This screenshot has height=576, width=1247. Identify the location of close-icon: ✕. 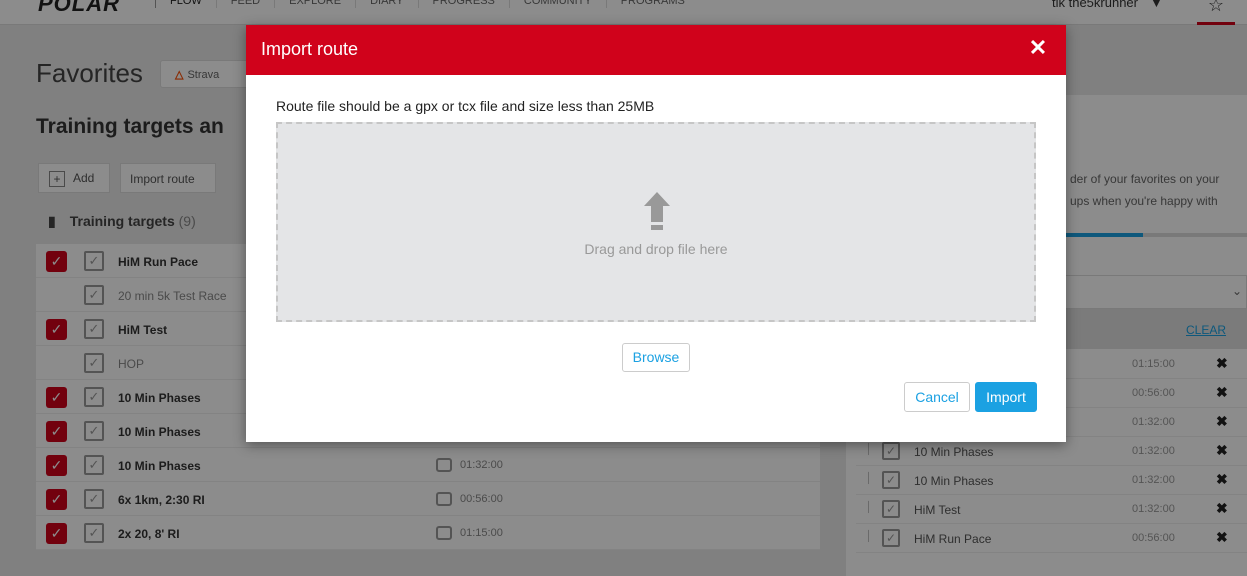
(1038, 48).